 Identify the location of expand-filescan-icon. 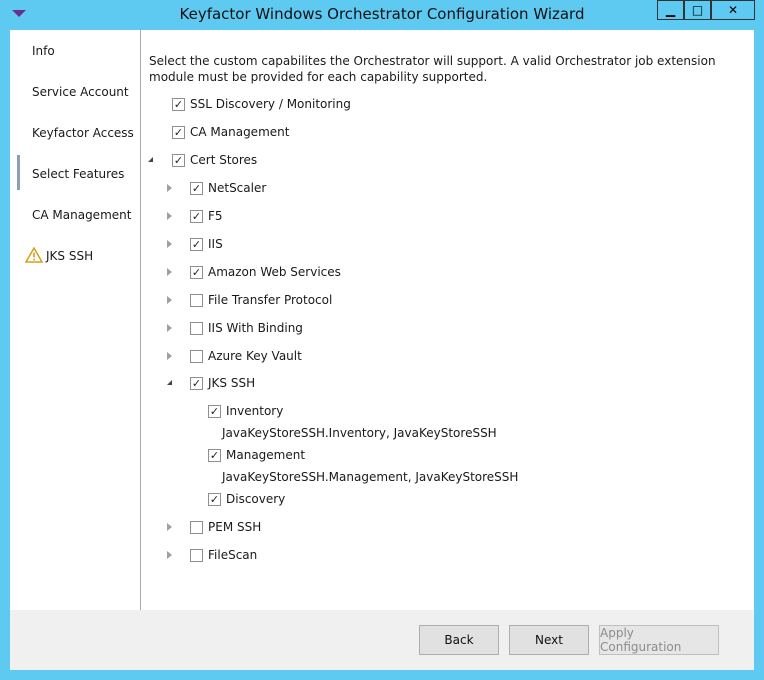
(169, 555).